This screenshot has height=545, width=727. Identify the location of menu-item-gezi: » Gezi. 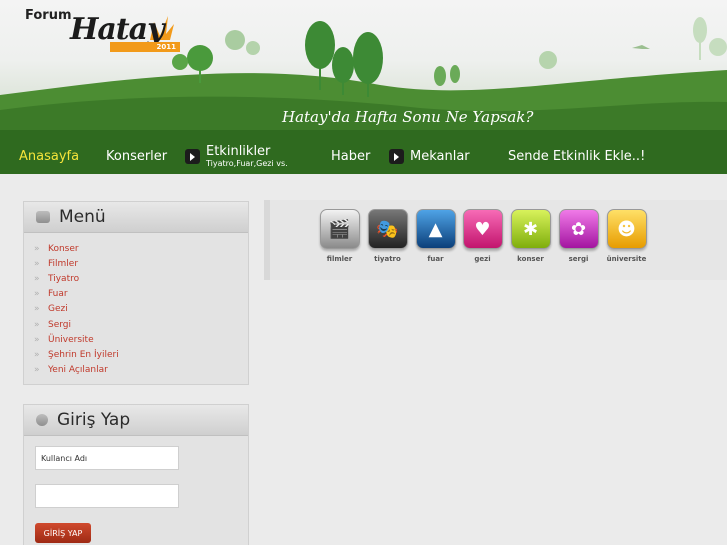
(141, 309).